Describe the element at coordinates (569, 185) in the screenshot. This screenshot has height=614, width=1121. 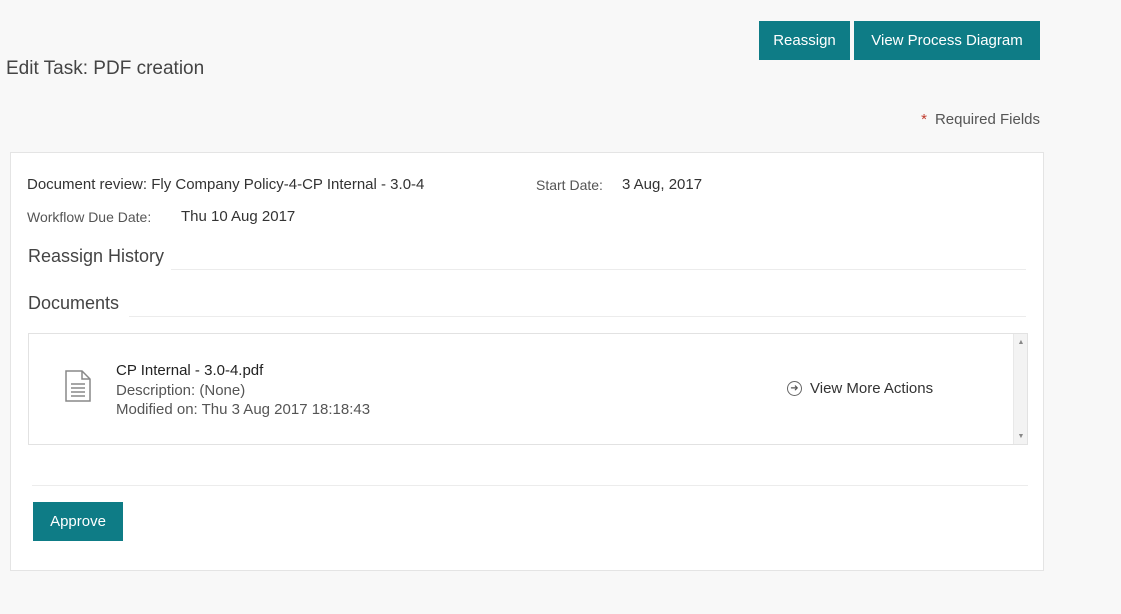
I see `start-date-label: Start Date:` at that location.